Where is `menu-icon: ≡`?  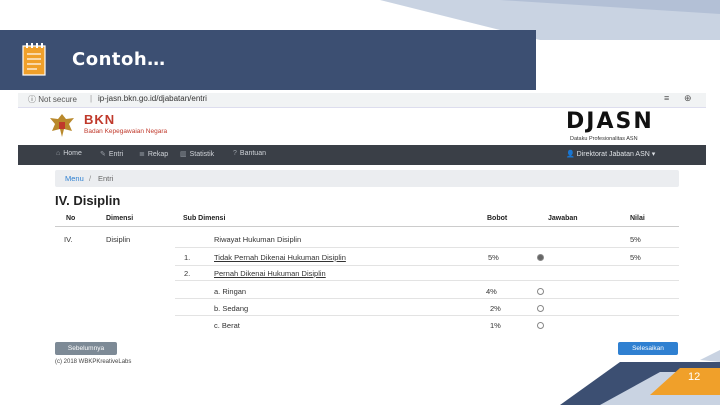 menu-icon: ≡ is located at coordinates (666, 98).